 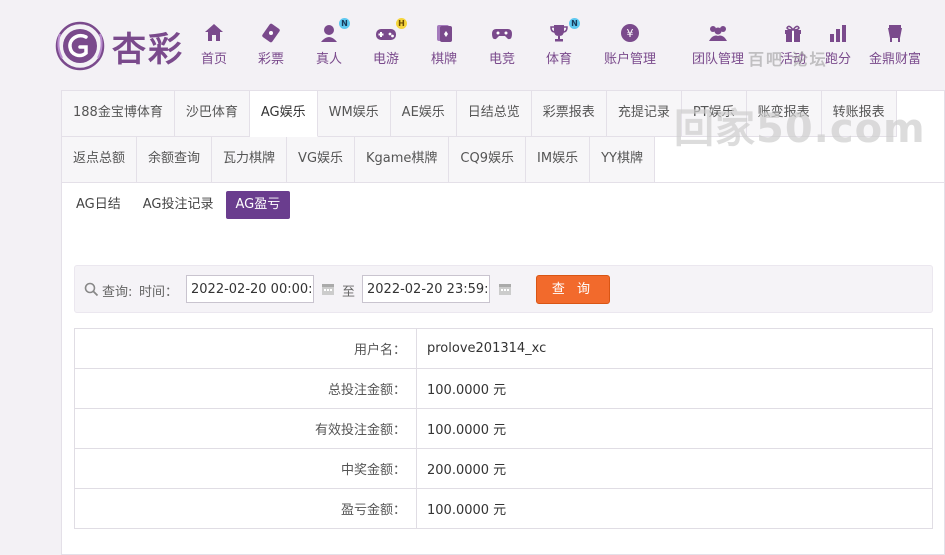 I want to click on row-key: 中奖金额：, so click(x=245, y=468).